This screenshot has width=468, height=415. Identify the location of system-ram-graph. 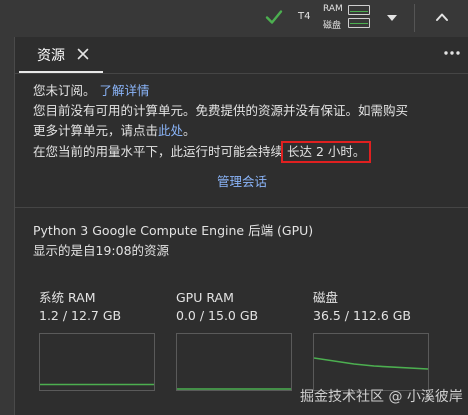
(97, 362).